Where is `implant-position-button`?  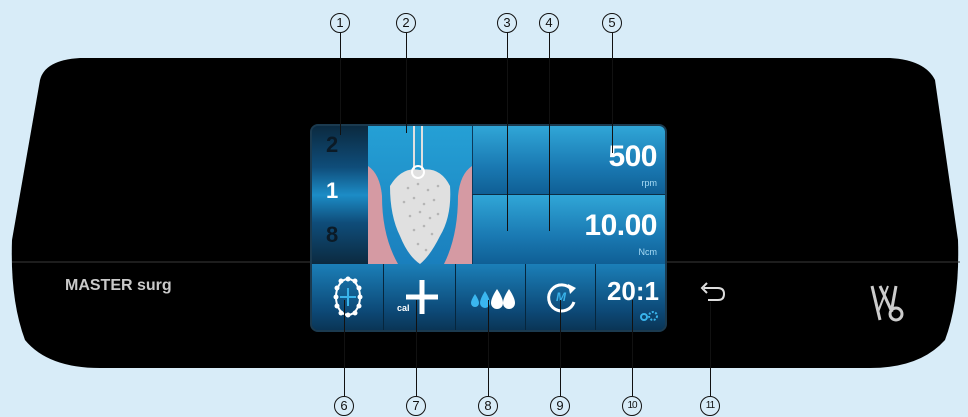 implant-position-button is located at coordinates (348, 297).